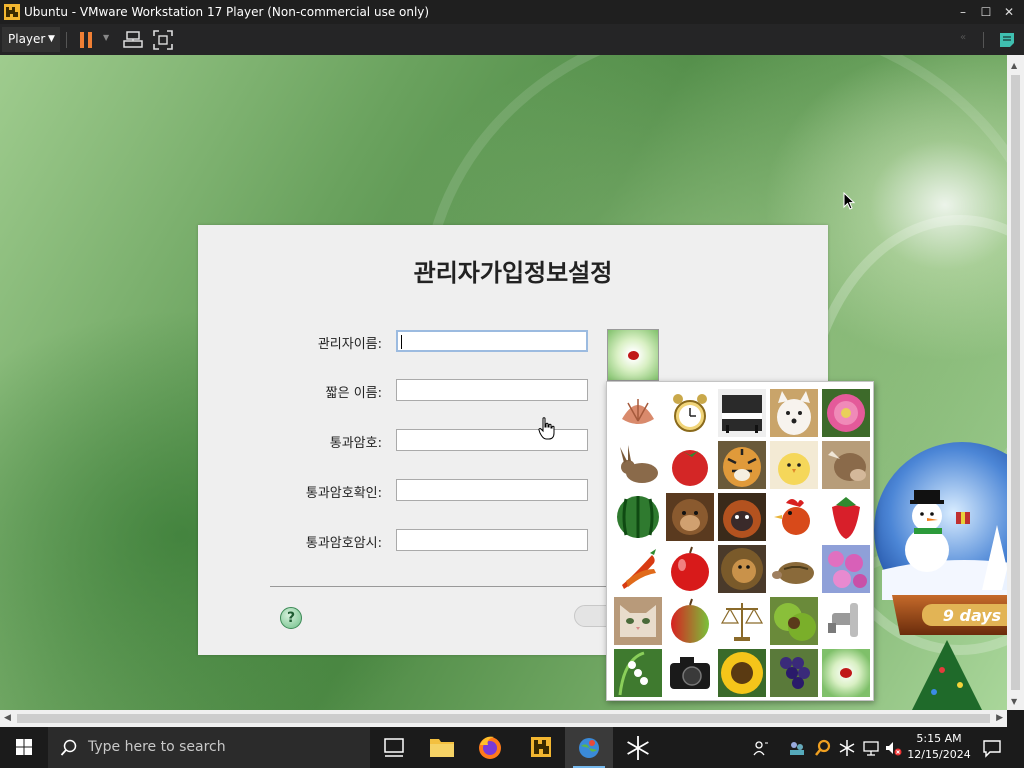 Image resolution: width=1024 pixels, height=768 pixels. I want to click on clock-time: 5:15 AM, so click(939, 738).